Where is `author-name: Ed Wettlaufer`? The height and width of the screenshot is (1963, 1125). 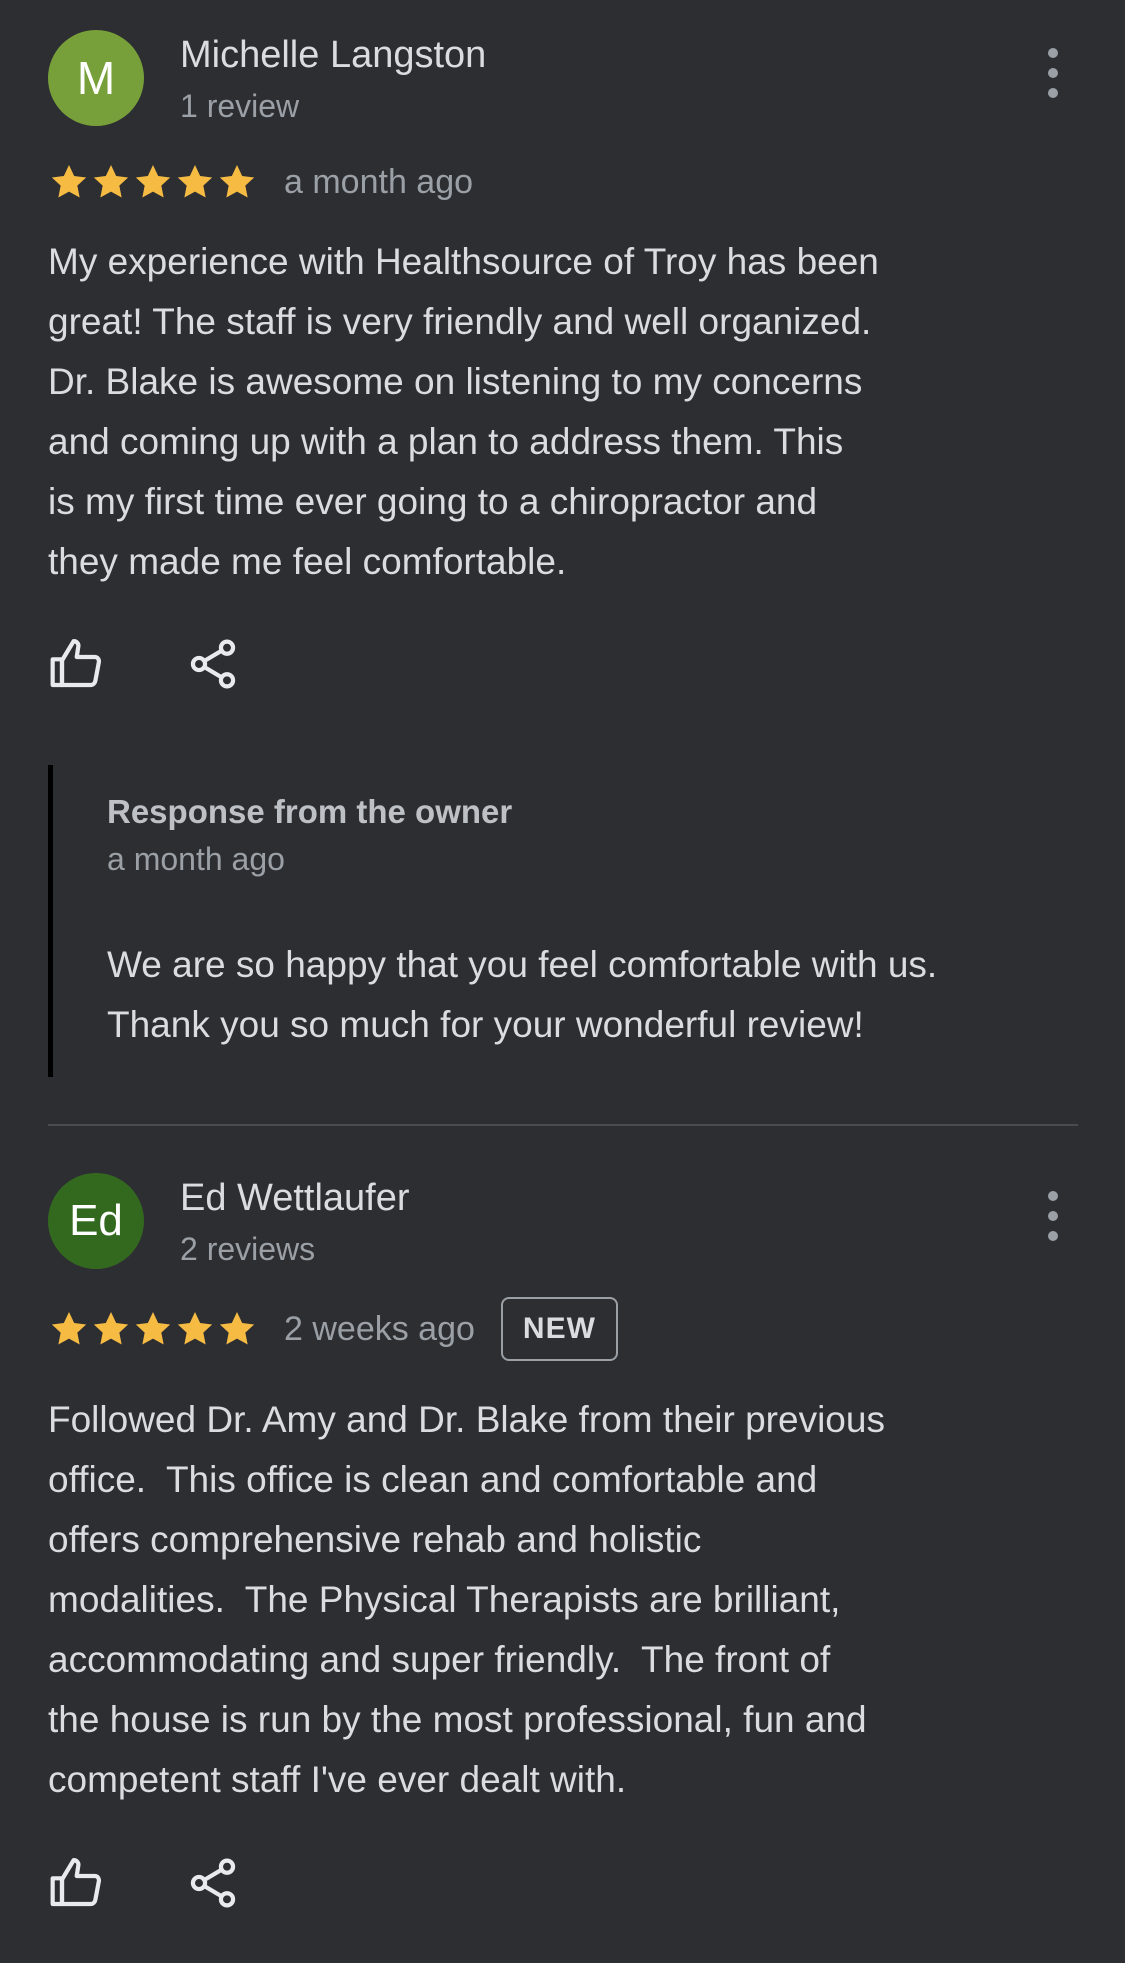
author-name: Ed Wettlaufer is located at coordinates (295, 1198).